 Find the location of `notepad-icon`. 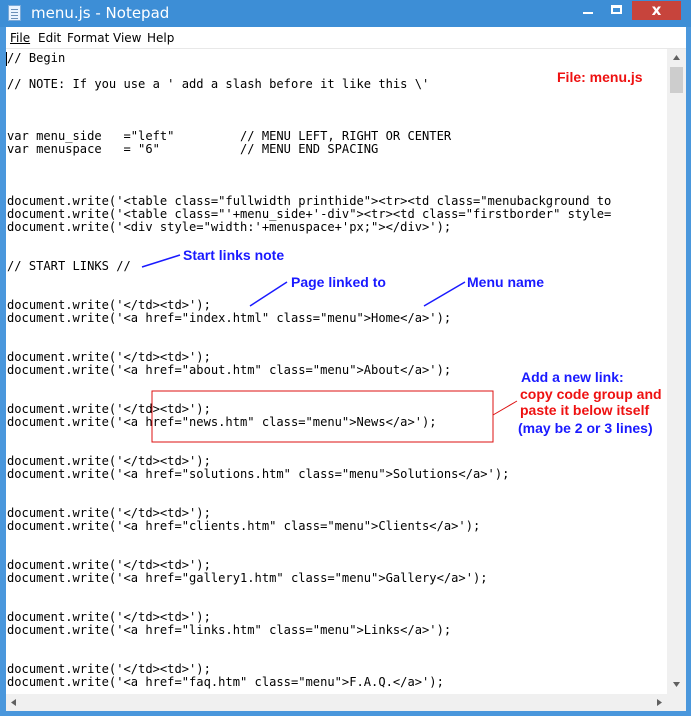

notepad-icon is located at coordinates (14, 13).